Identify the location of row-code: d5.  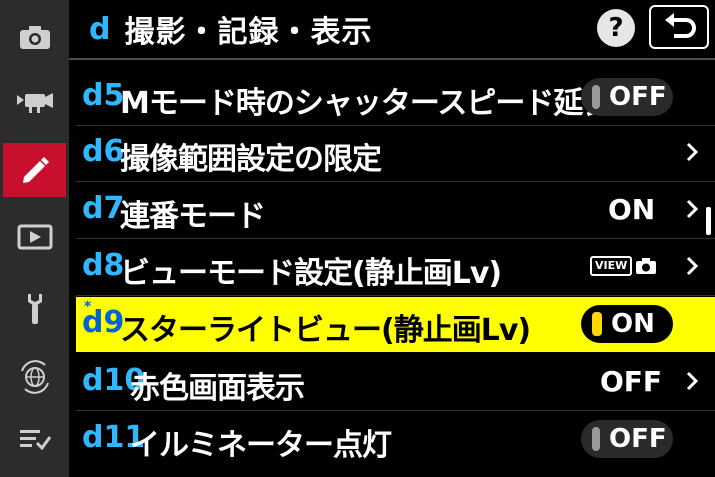
(103, 95).